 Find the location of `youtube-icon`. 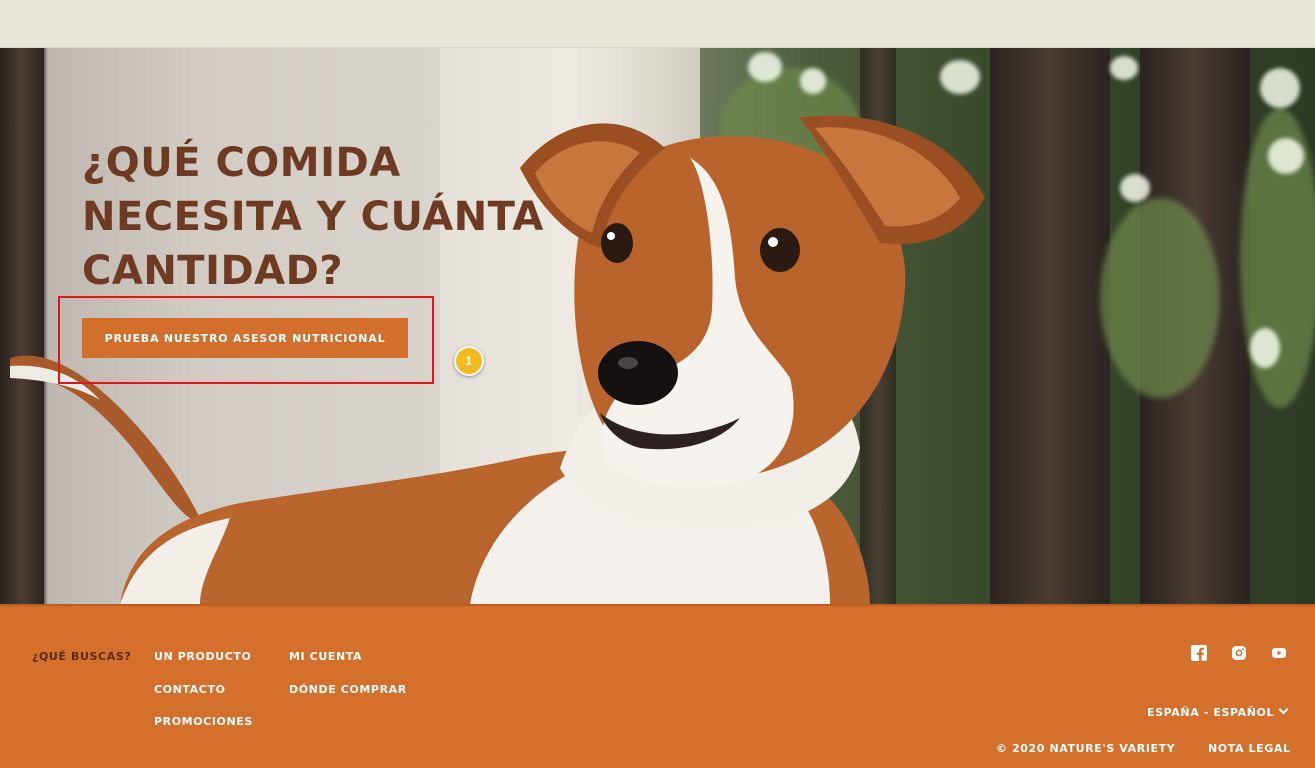

youtube-icon is located at coordinates (1279, 653).